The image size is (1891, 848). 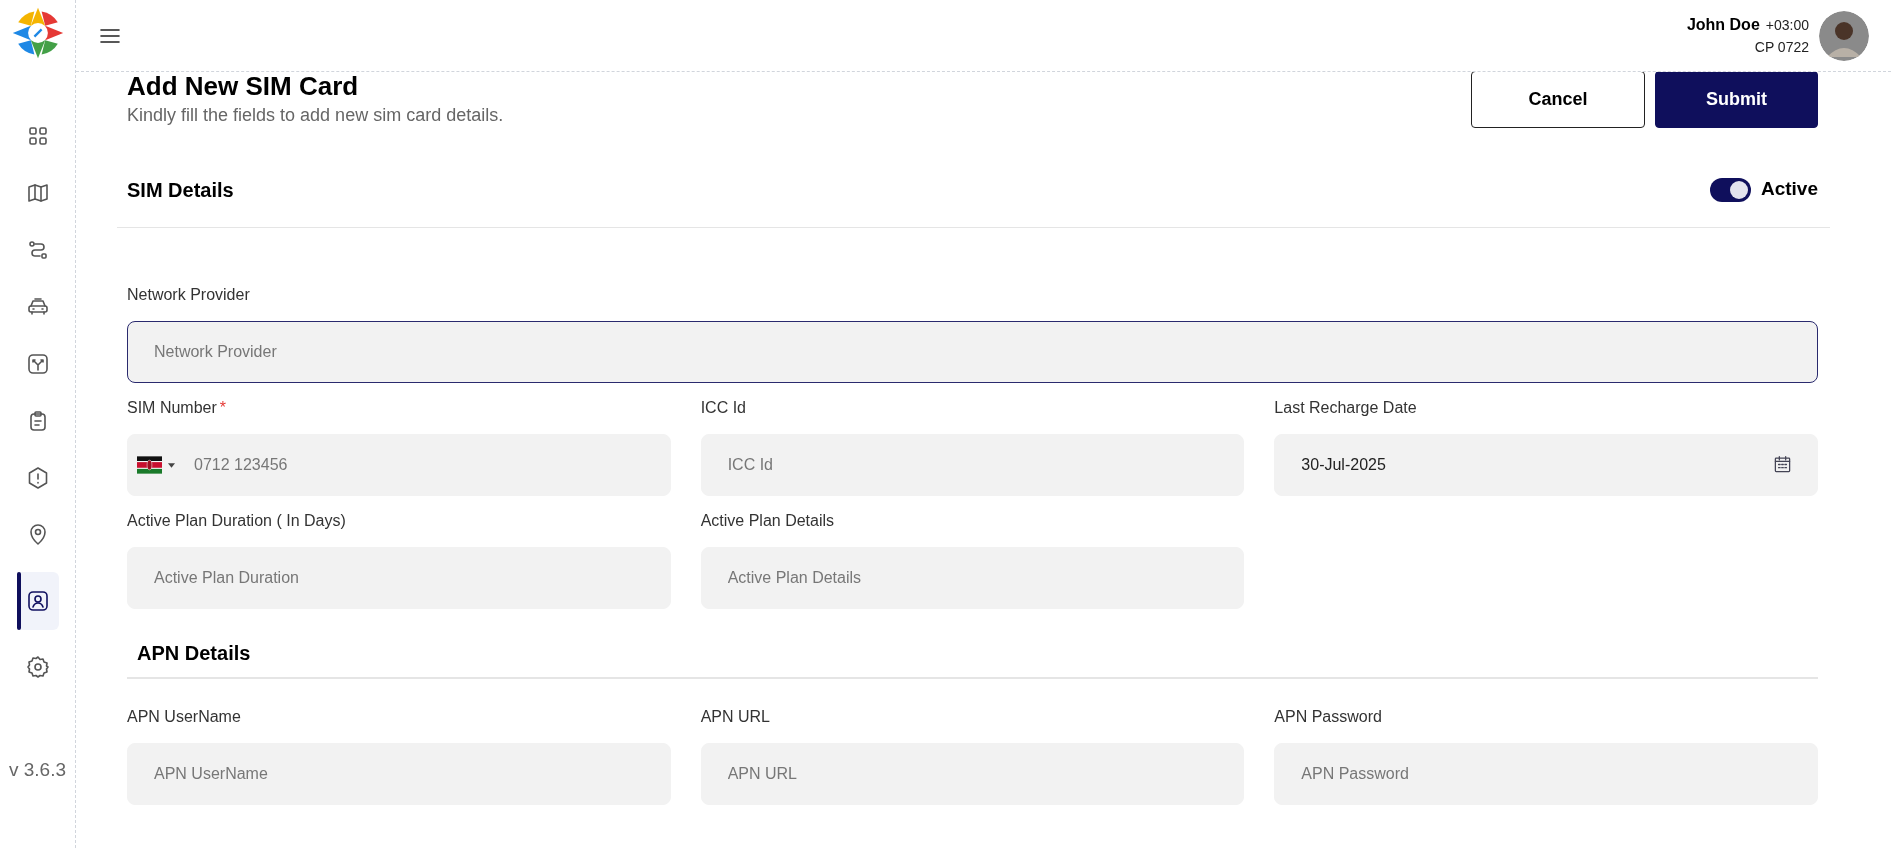 What do you see at coordinates (37, 193) in the screenshot?
I see `map-icon` at bounding box center [37, 193].